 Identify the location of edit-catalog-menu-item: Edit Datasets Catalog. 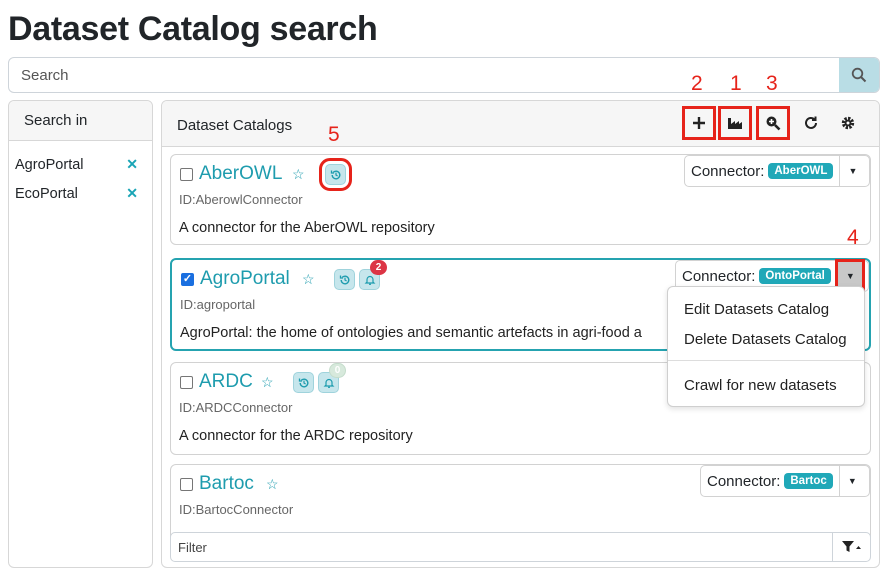
(756, 309).